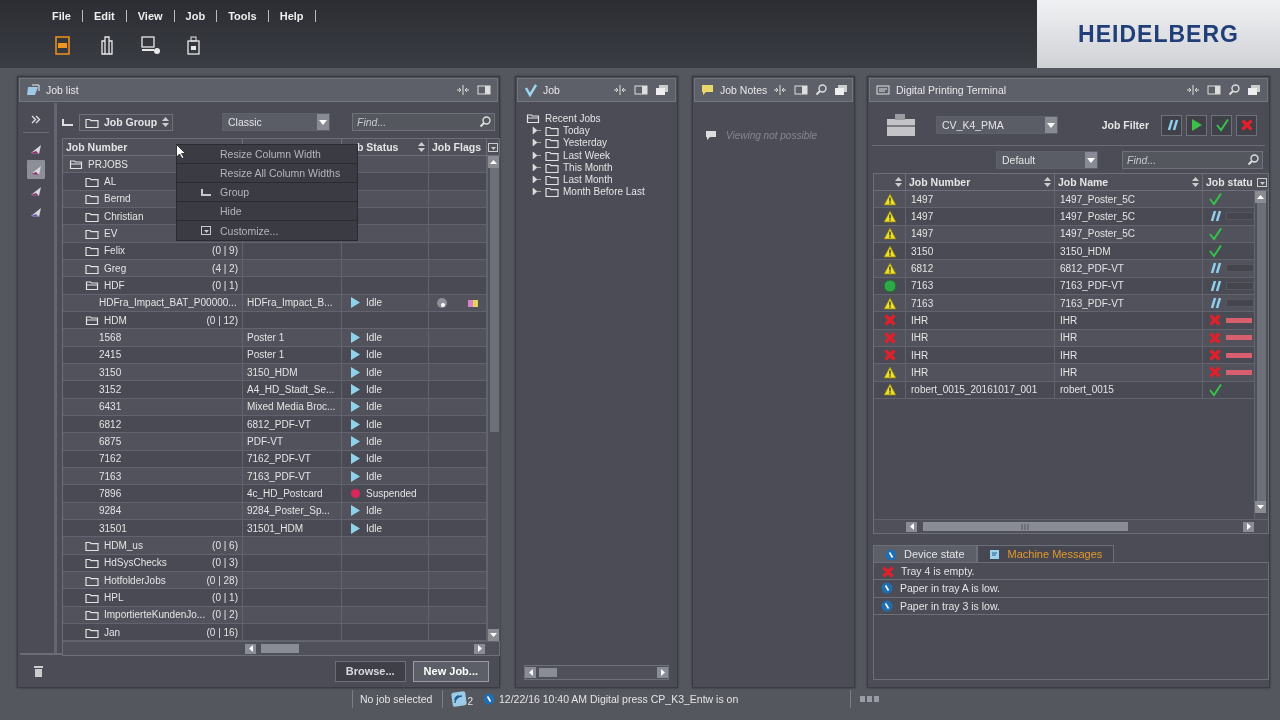 The height and width of the screenshot is (720, 1280). Describe the element at coordinates (925, 553) in the screenshot. I see `tab: Device state` at that location.